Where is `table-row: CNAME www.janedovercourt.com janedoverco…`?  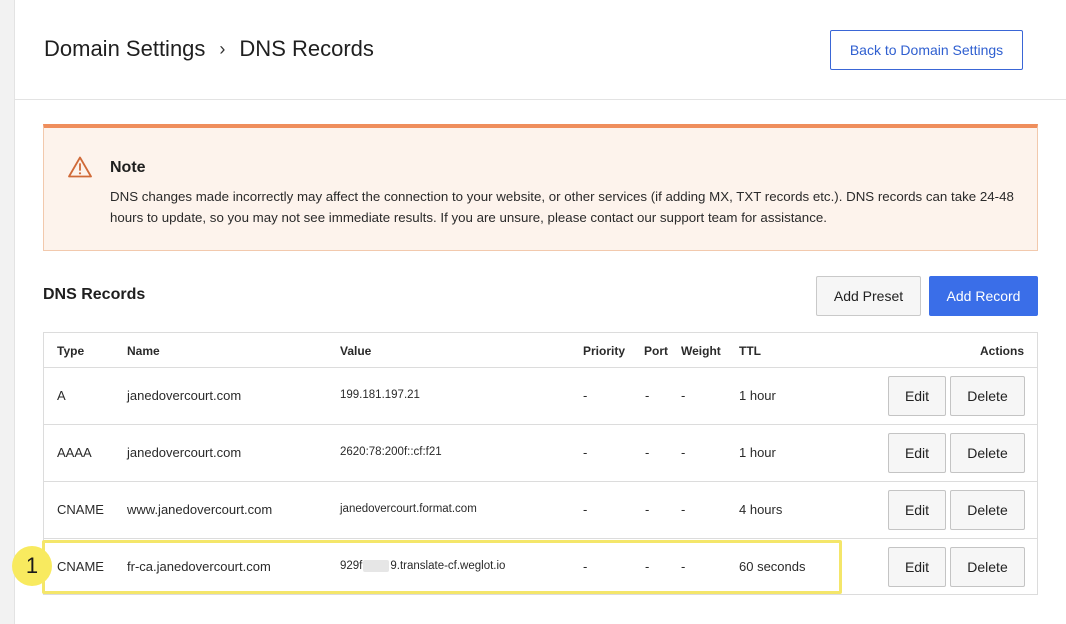 table-row: CNAME www.janedovercourt.com janedoverco… is located at coordinates (540, 510).